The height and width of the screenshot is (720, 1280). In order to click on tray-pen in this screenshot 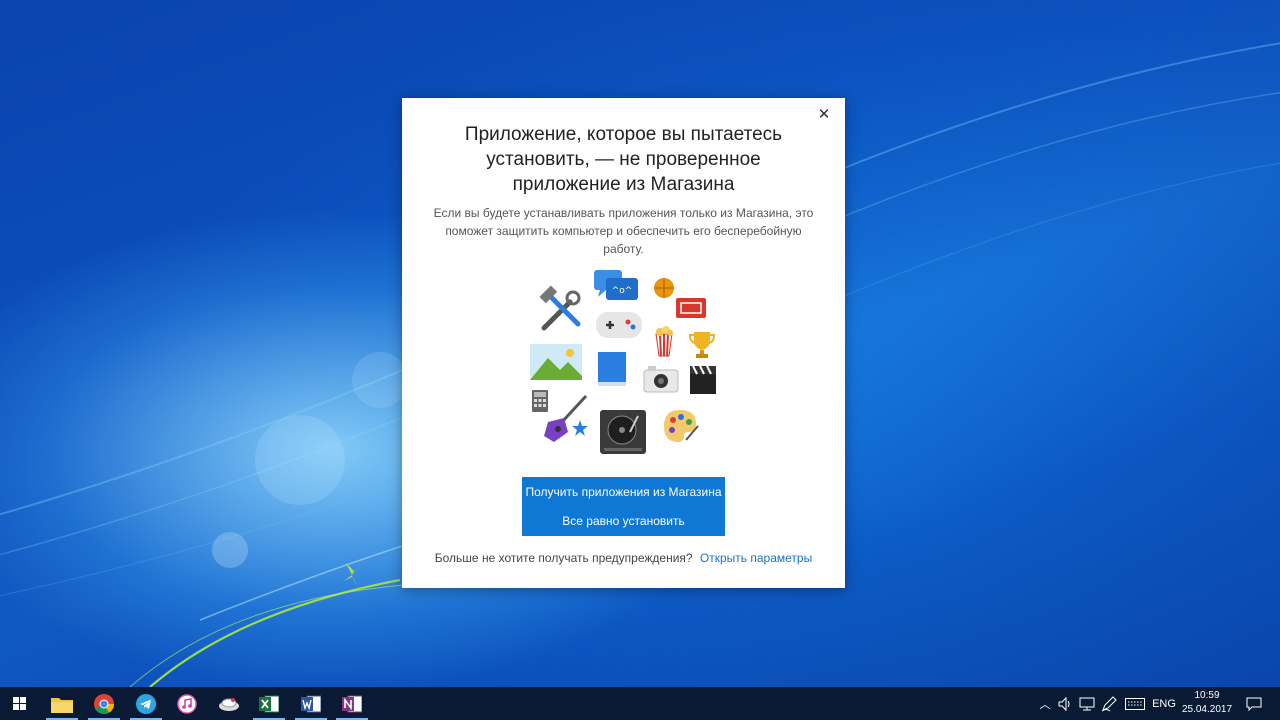, I will do `click(1109, 703)`.